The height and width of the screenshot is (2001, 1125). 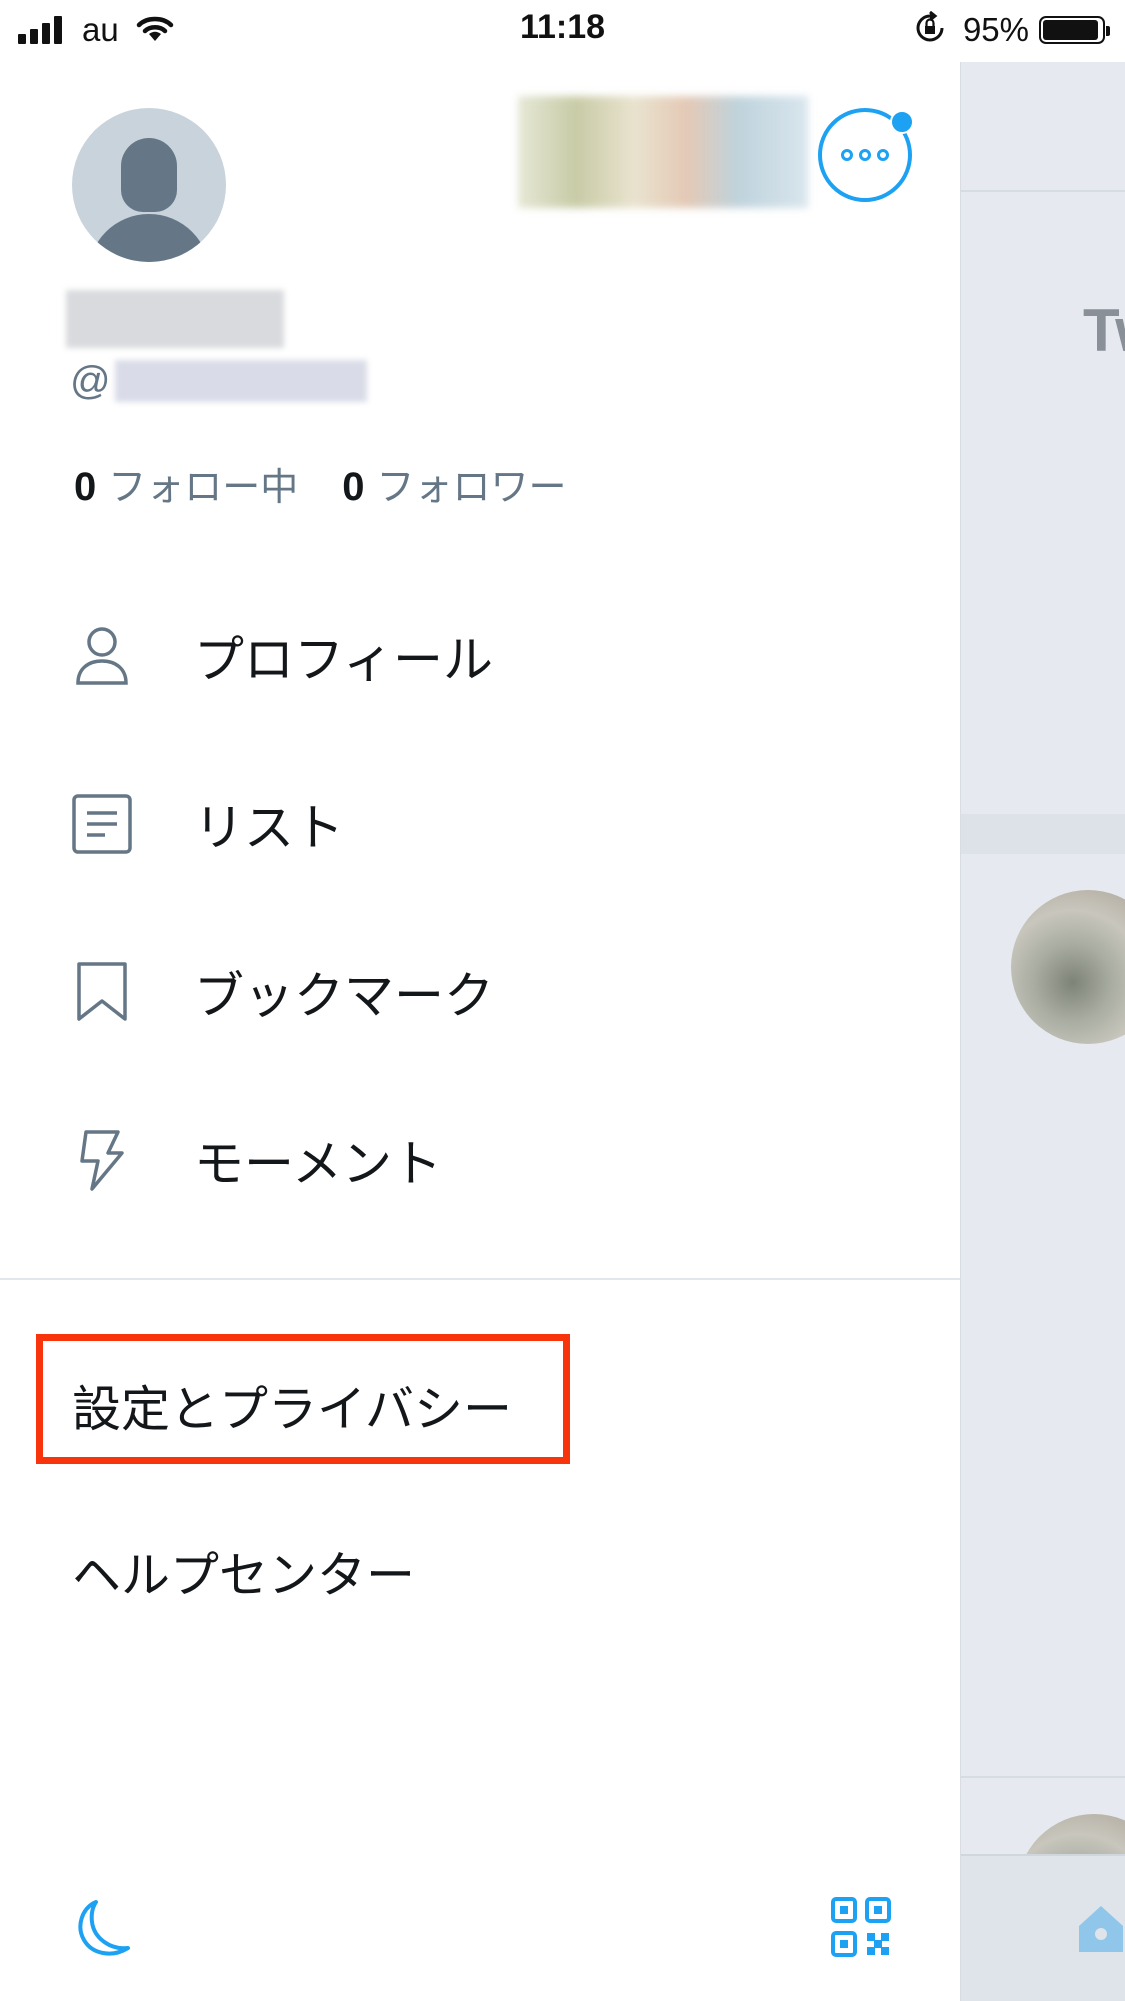 What do you see at coordinates (480, 1279) in the screenshot?
I see `menu-divider` at bounding box center [480, 1279].